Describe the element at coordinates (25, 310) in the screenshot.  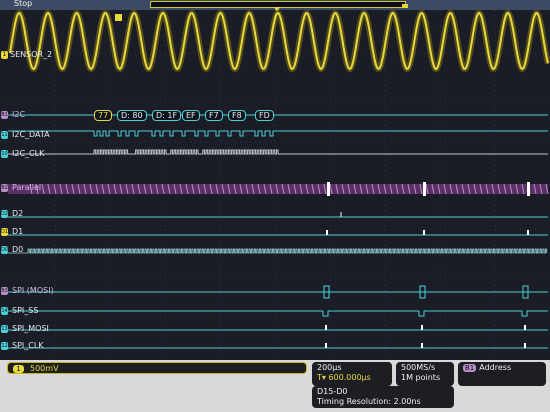
I see `spi-ss-label: SPI_SS` at that location.